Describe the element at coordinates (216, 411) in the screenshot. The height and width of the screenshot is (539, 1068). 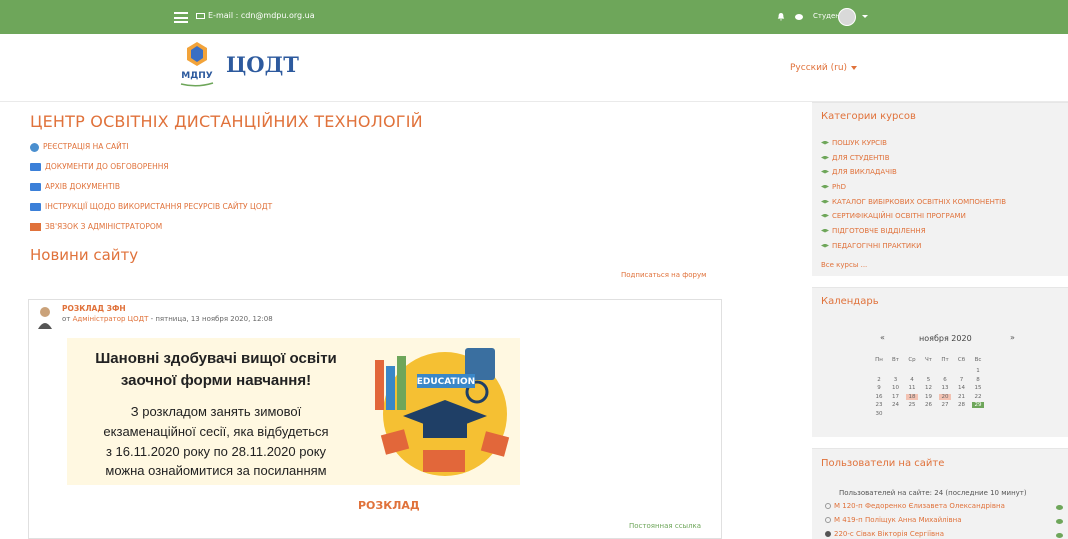
I see `banner-line: З розкладом занять зимової` at that location.